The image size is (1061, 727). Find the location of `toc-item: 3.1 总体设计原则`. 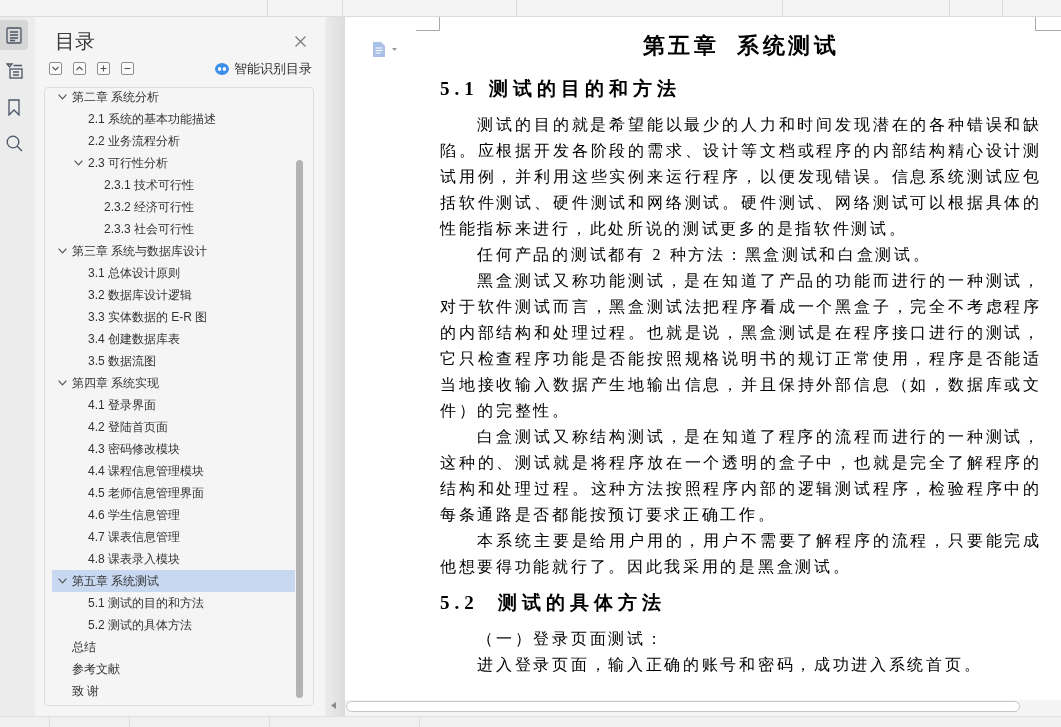

toc-item: 3.1 总体设计原则 is located at coordinates (173, 273).